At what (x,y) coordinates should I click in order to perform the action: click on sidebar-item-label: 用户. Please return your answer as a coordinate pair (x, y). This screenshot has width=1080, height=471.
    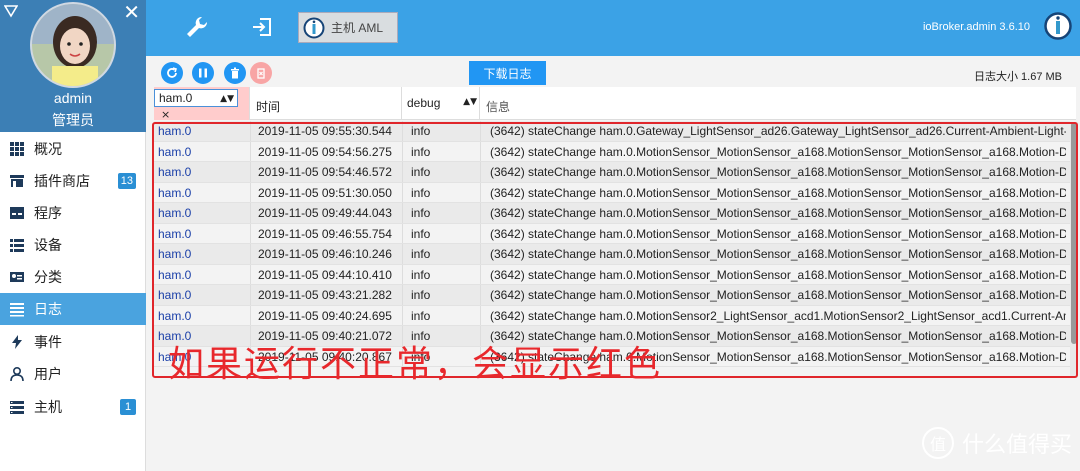
    Looking at the image, I should click on (48, 374).